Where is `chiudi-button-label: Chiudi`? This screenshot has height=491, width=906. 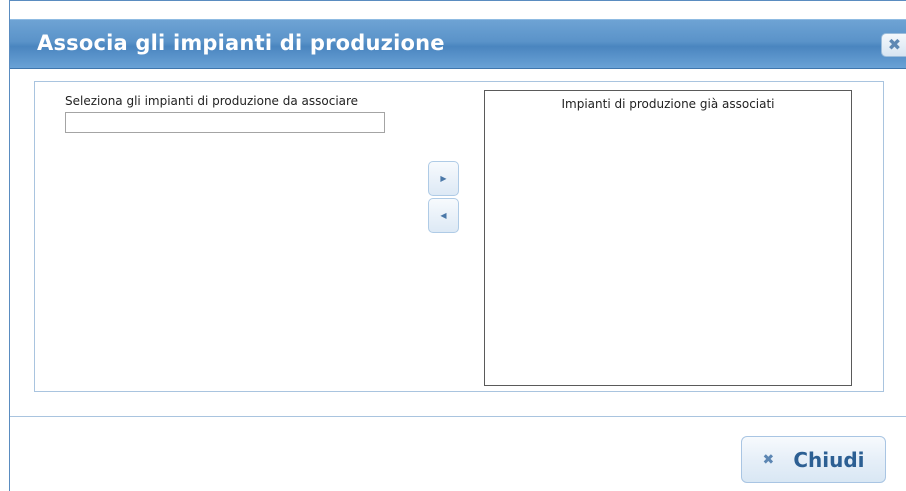 chiudi-button-label: Chiudi is located at coordinates (829, 460).